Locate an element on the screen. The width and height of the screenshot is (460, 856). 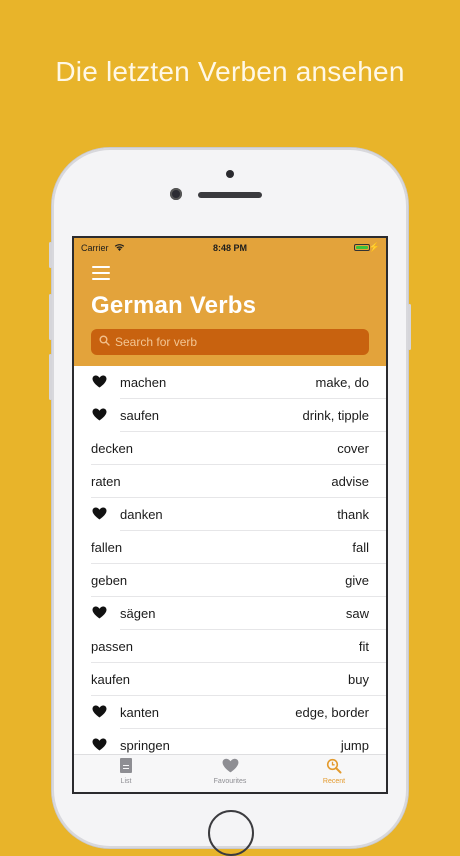
verb-english: cover is located at coordinates (353, 448).